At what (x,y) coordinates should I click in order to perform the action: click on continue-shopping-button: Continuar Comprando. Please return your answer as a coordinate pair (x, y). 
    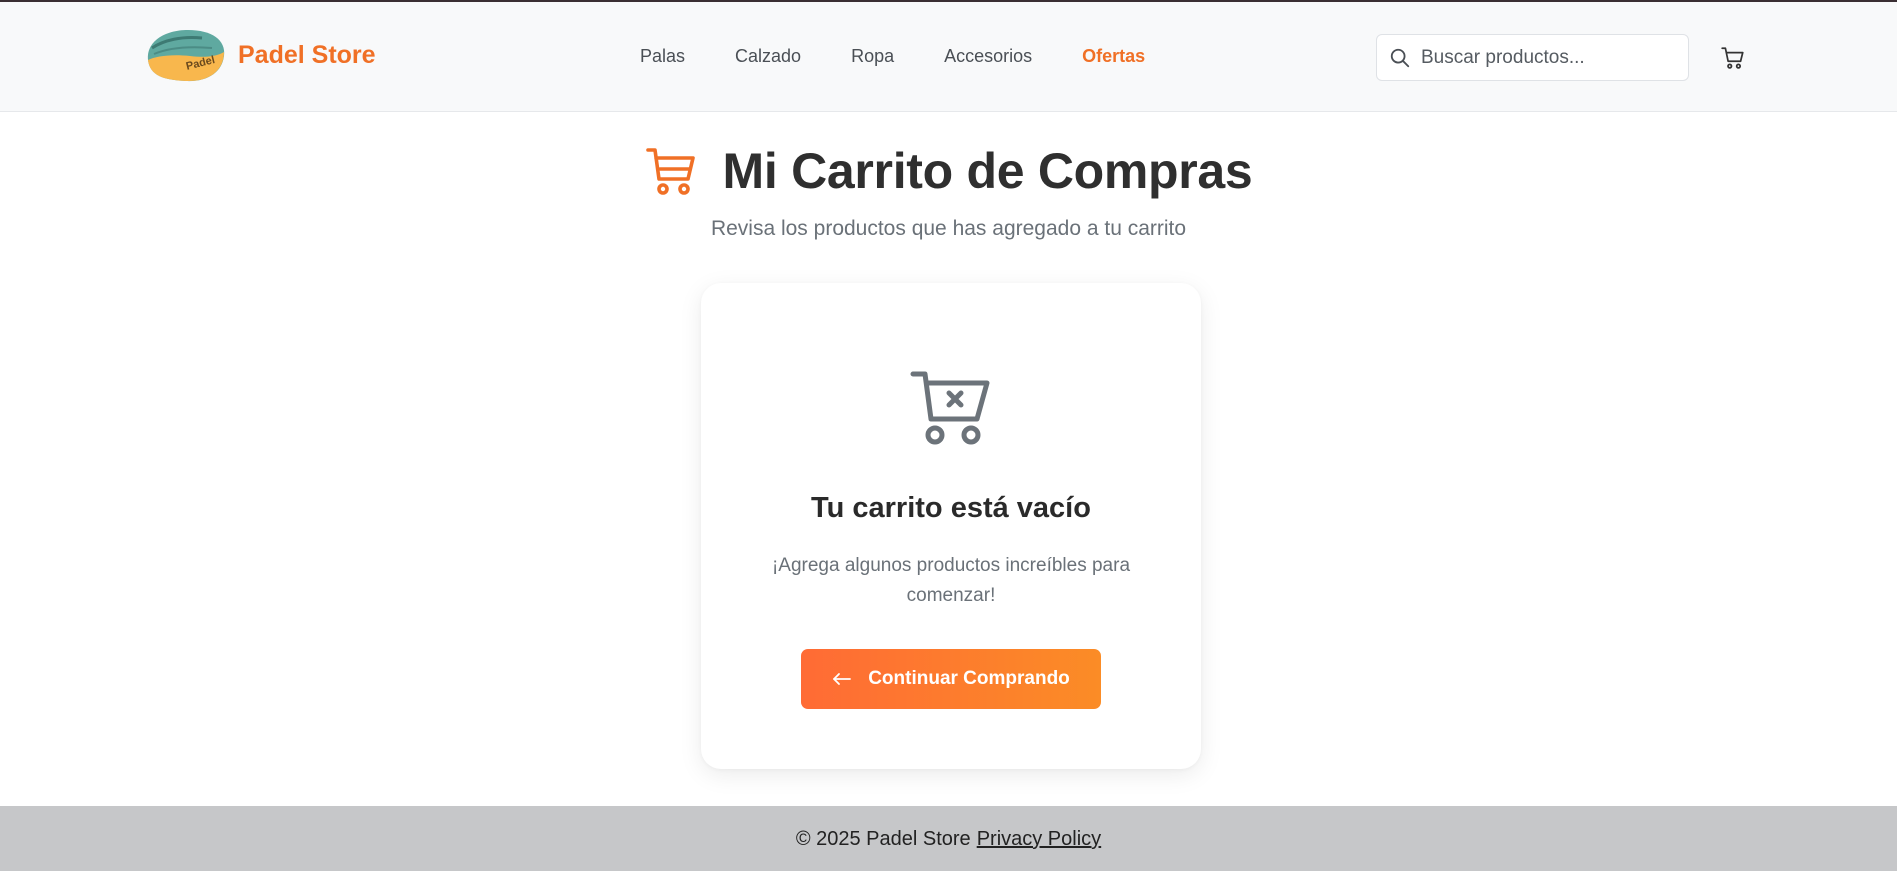
    Looking at the image, I should click on (951, 679).